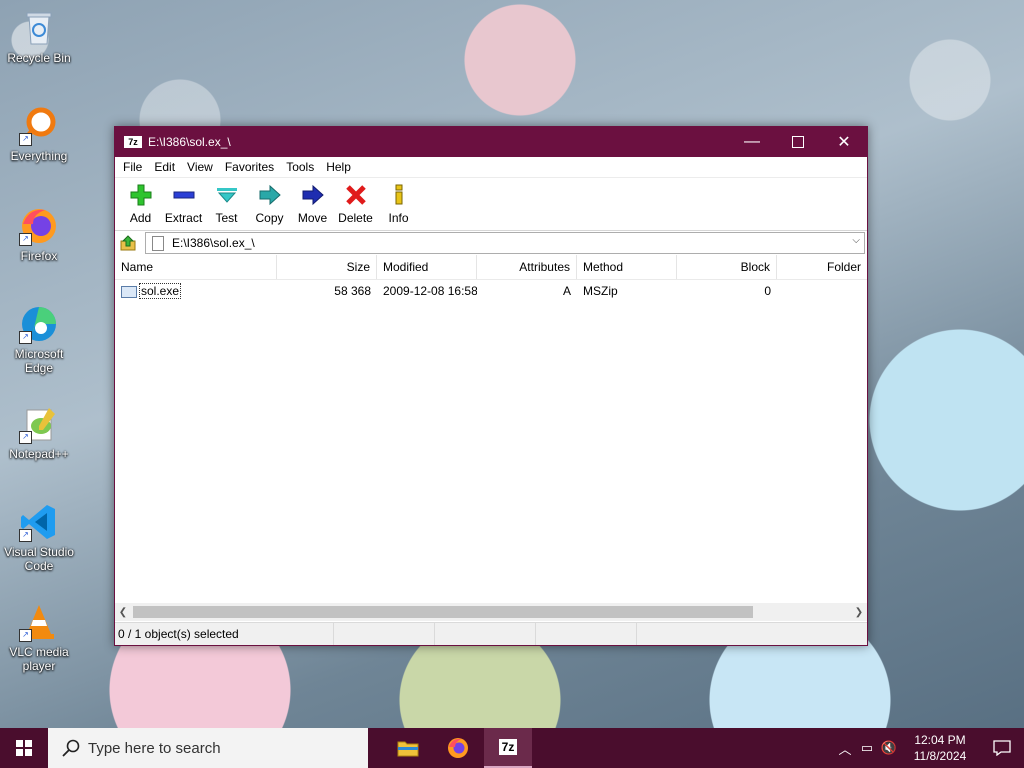 This screenshot has height=768, width=1024. What do you see at coordinates (443, 612) in the screenshot?
I see `scroll-thumb` at bounding box center [443, 612].